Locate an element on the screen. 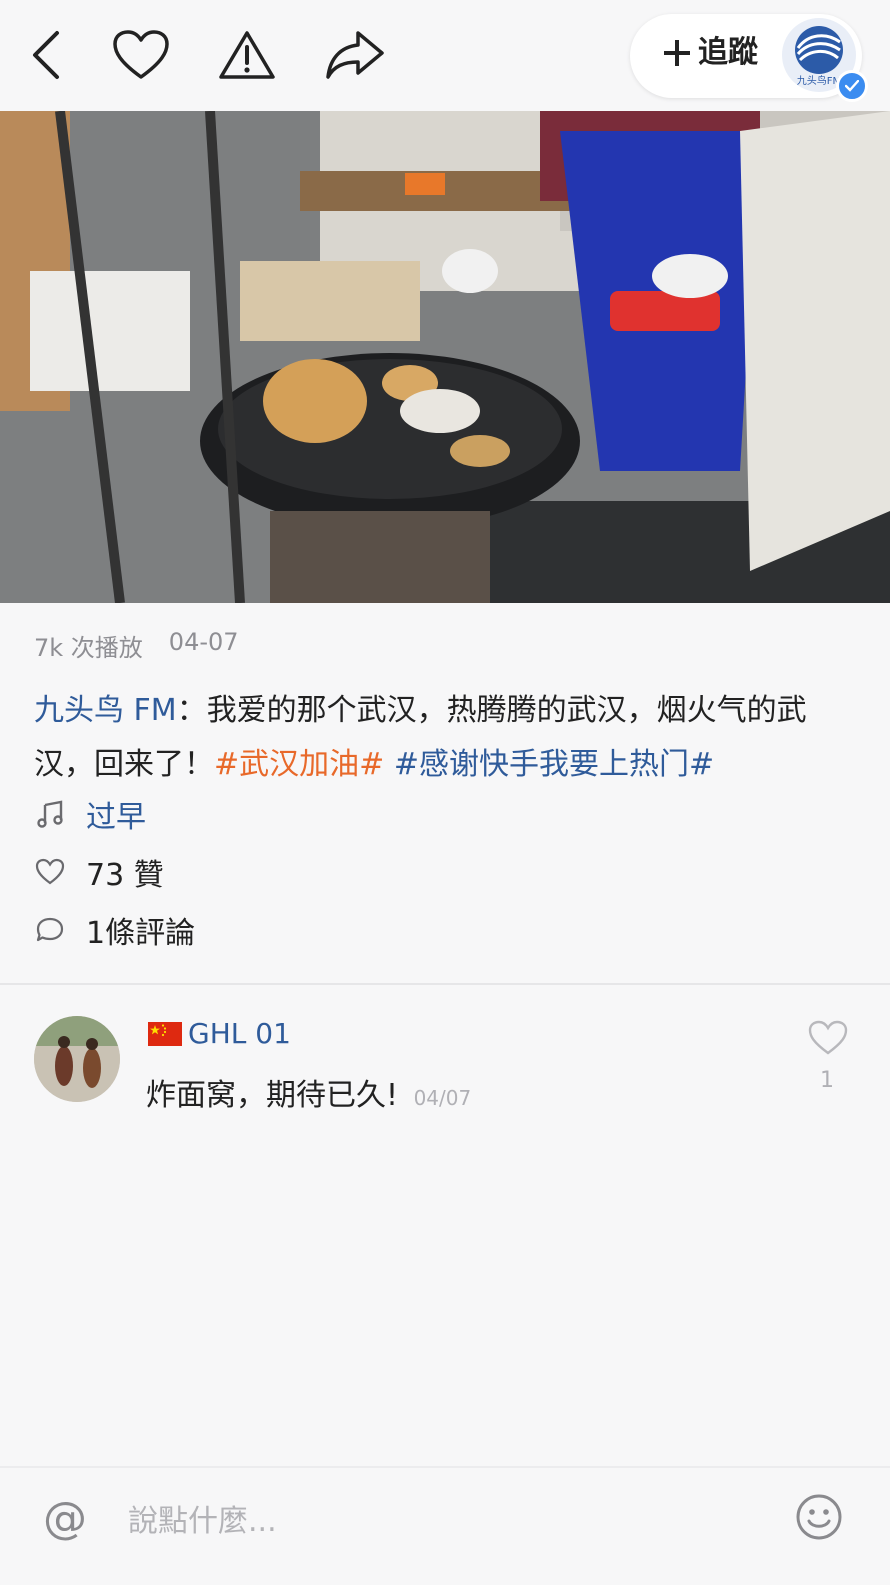  warning-icon is located at coordinates (247, 55).